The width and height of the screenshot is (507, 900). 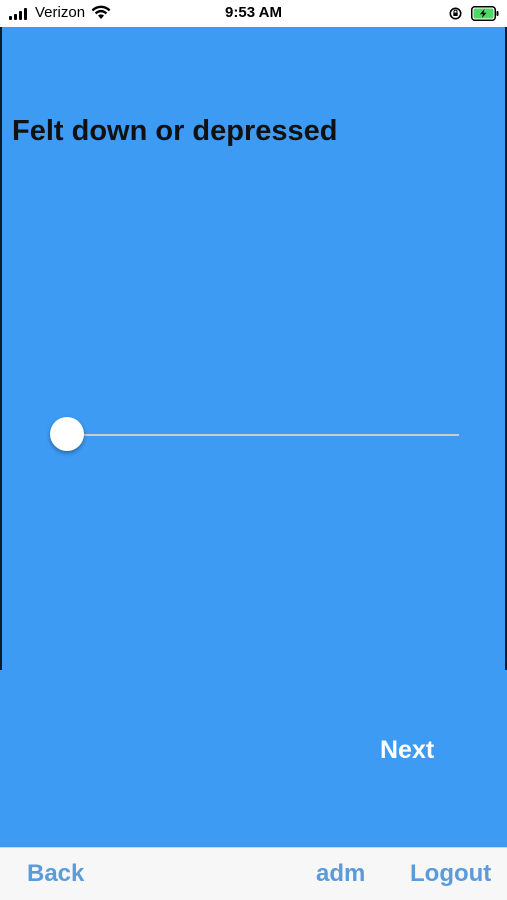 I want to click on status-time: 9:53 AM, so click(x=253, y=12).